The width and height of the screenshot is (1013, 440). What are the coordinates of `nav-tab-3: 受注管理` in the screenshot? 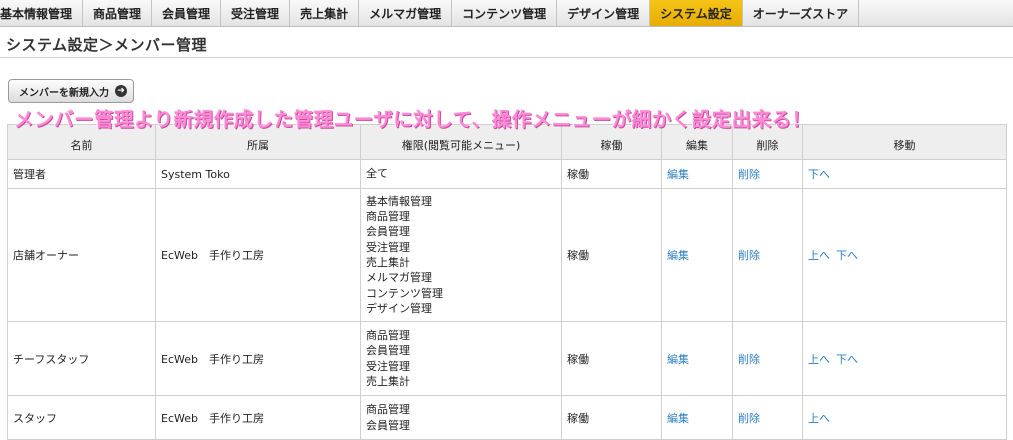 It's located at (256, 13).